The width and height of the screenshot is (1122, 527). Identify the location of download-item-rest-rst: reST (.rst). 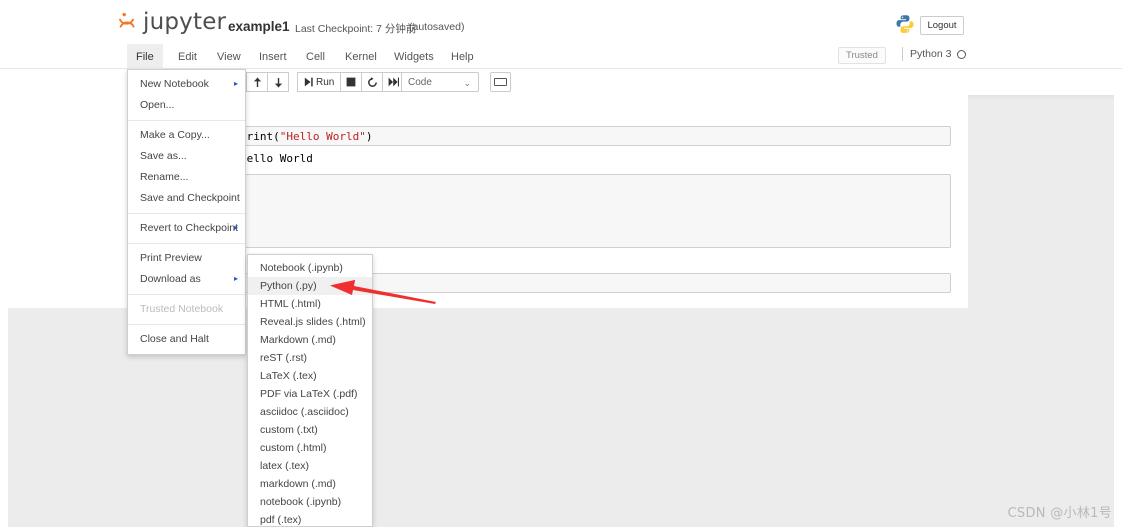
(310, 358).